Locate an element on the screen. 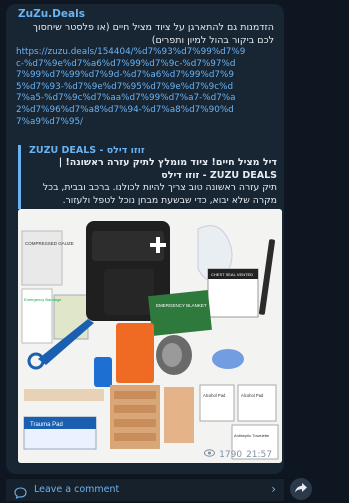  share-arrow-icon is located at coordinates (301, 489).